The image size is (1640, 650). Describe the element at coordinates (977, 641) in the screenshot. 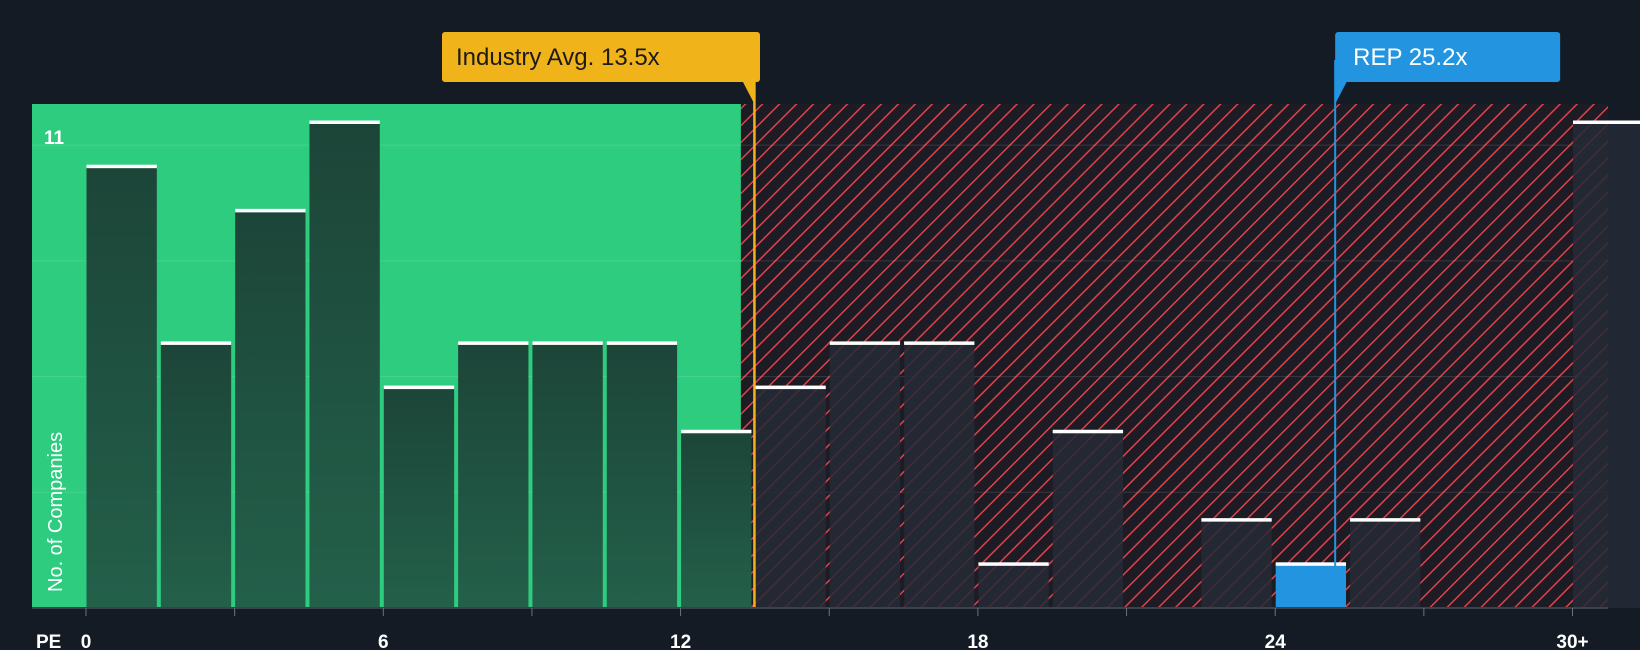

I see `x-tick-label: 18` at that location.